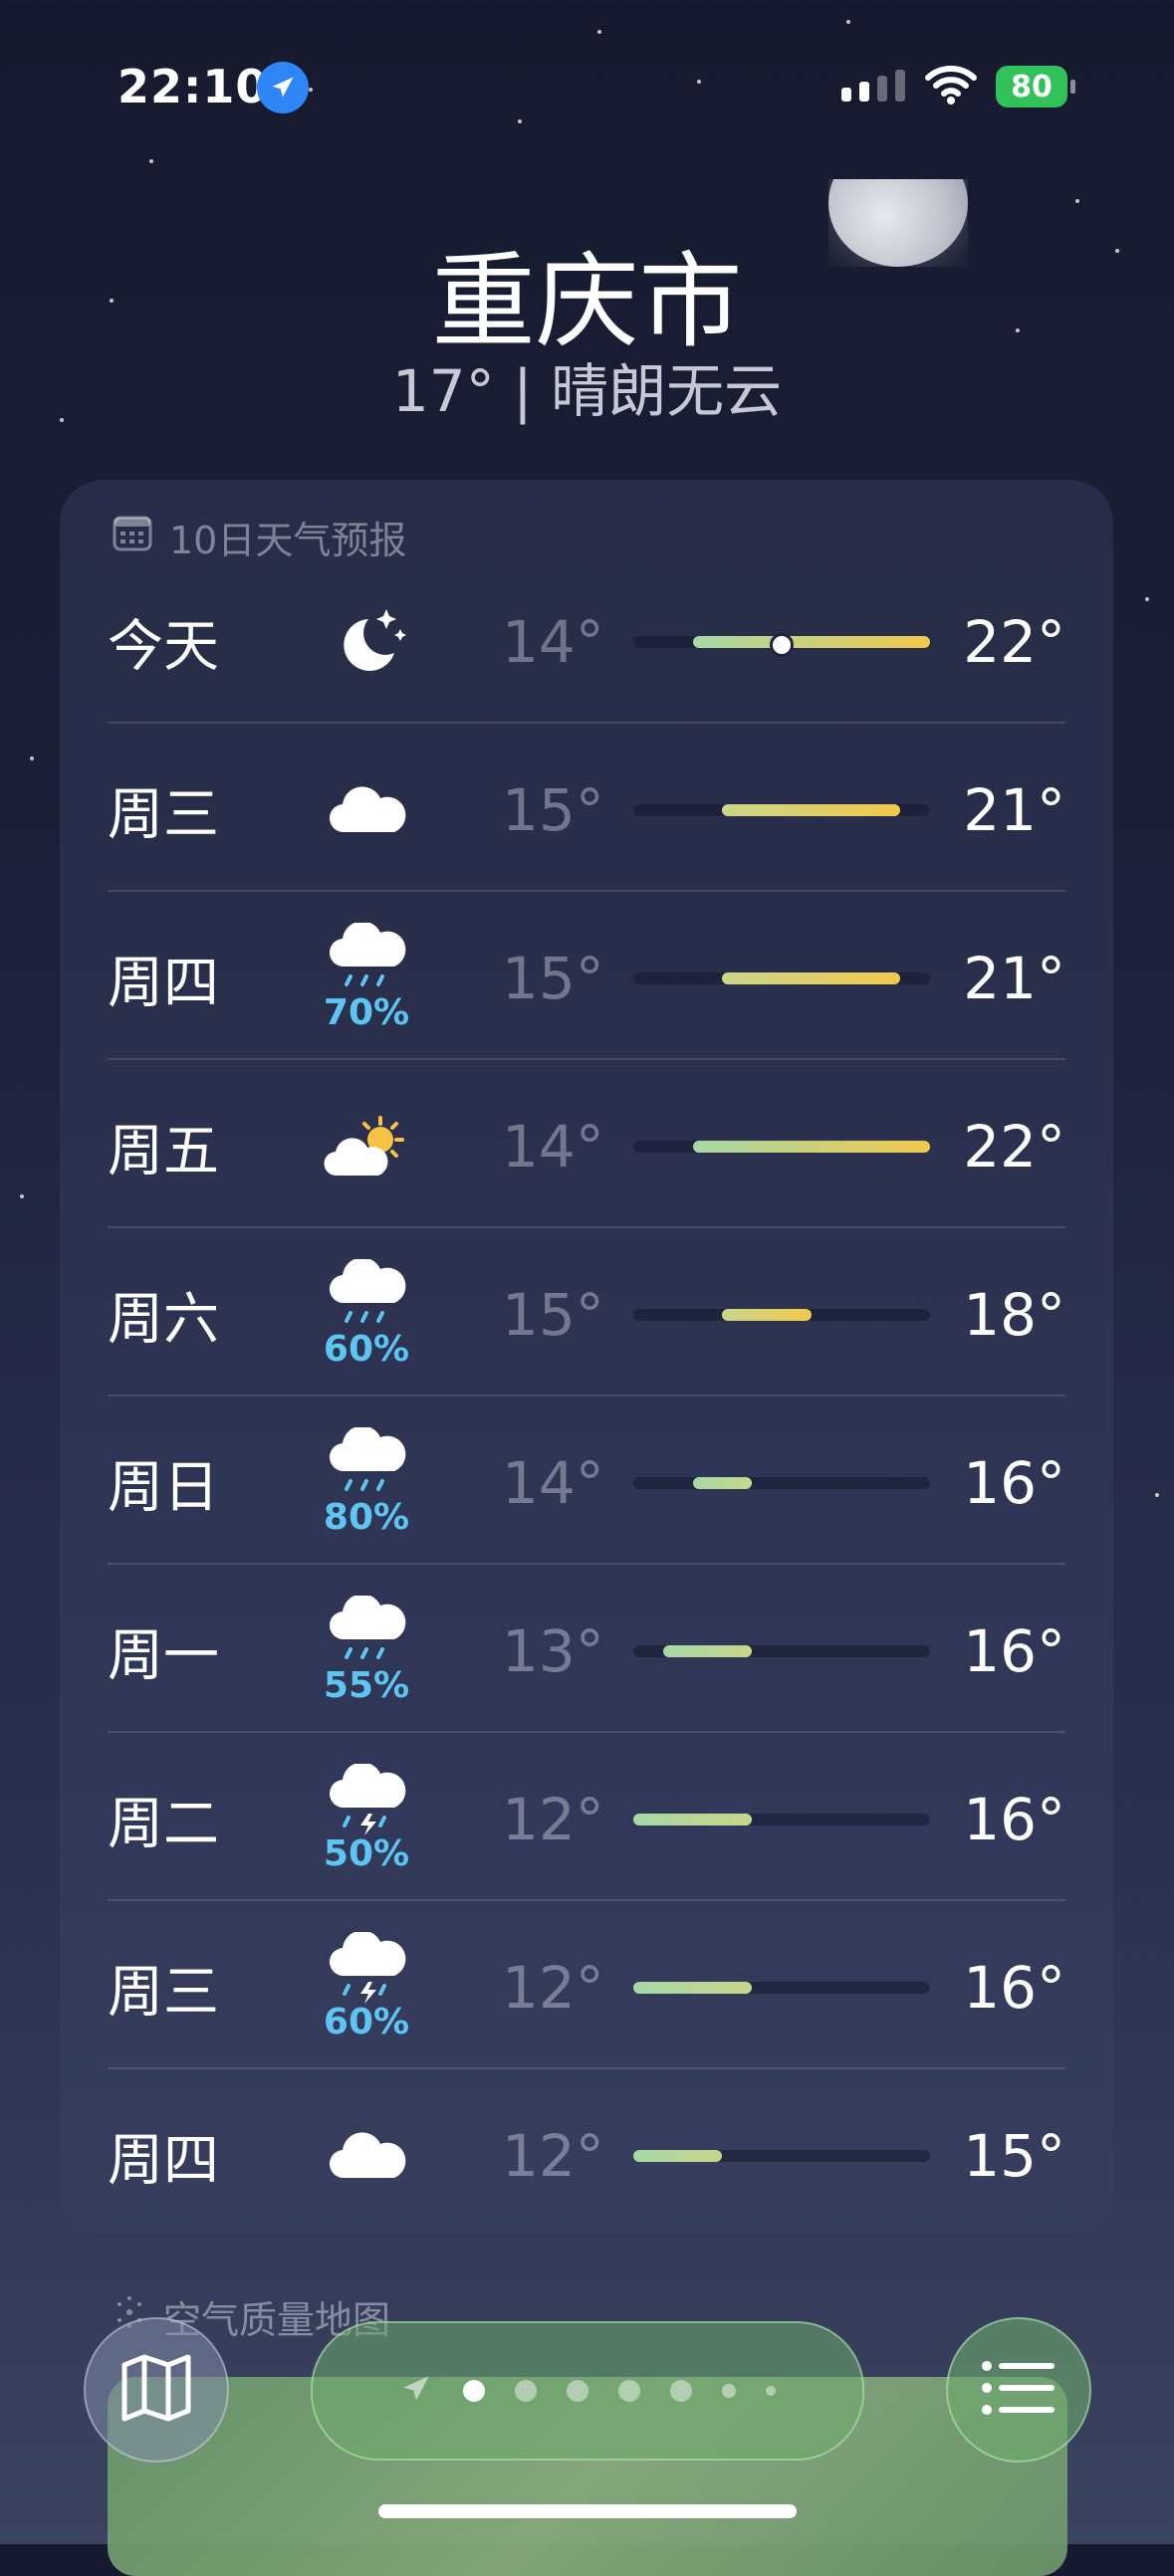  What do you see at coordinates (366, 1853) in the screenshot?
I see `precip-chance: 50%` at bounding box center [366, 1853].